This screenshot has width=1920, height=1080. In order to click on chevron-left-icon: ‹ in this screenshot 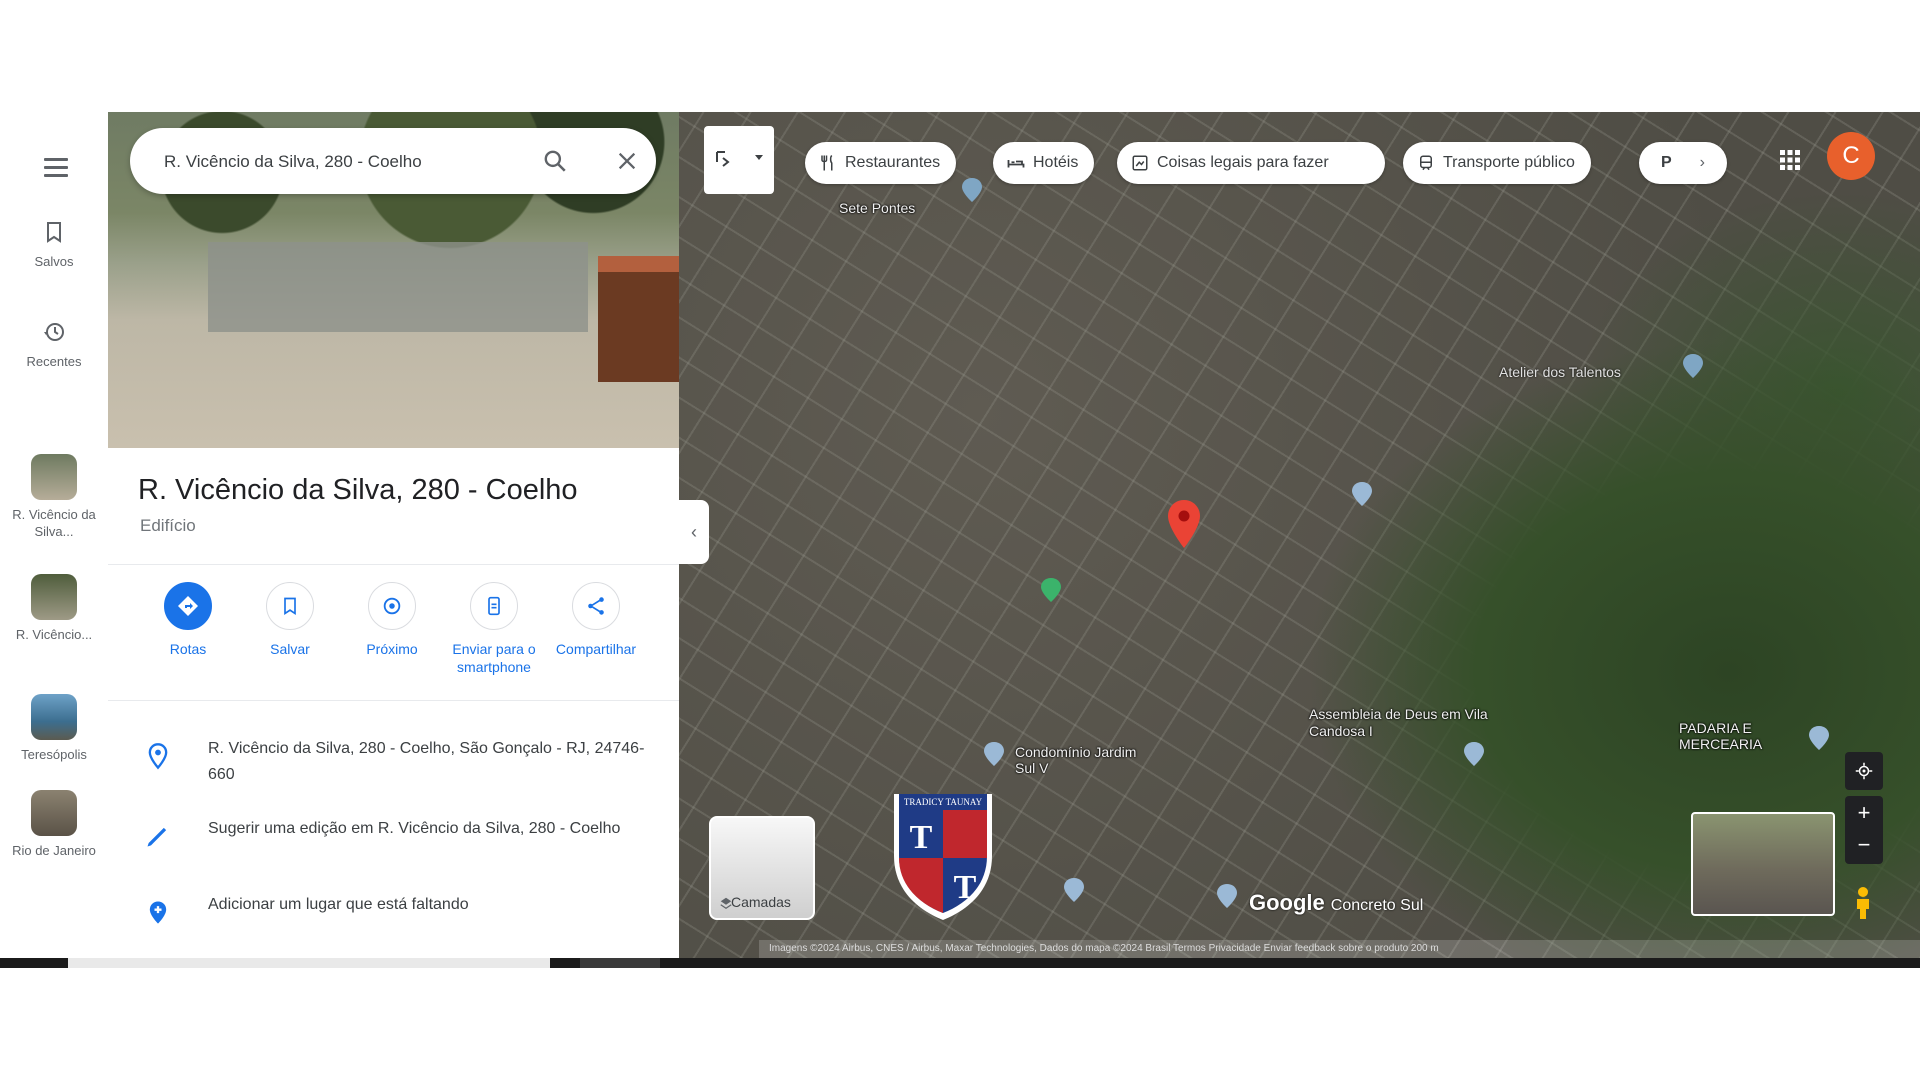, I will do `click(694, 531)`.